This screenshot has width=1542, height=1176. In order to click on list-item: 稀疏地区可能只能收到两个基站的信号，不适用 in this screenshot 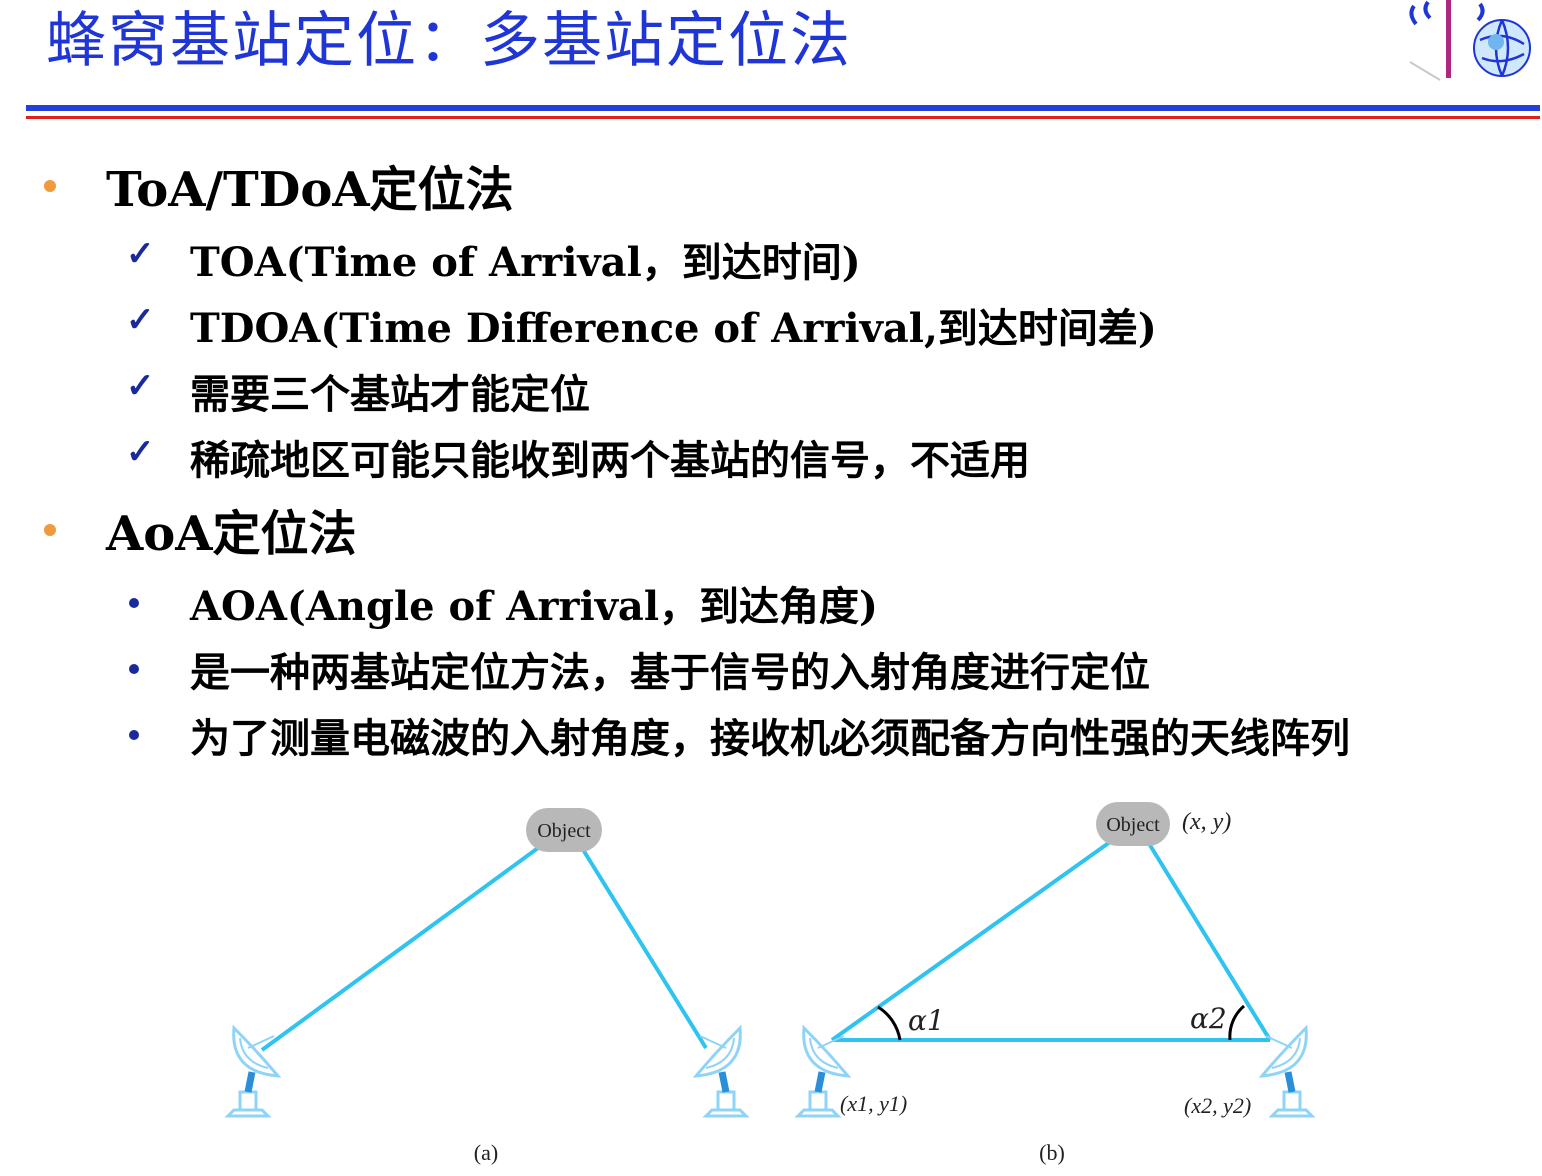, I will do `click(610, 460)`.